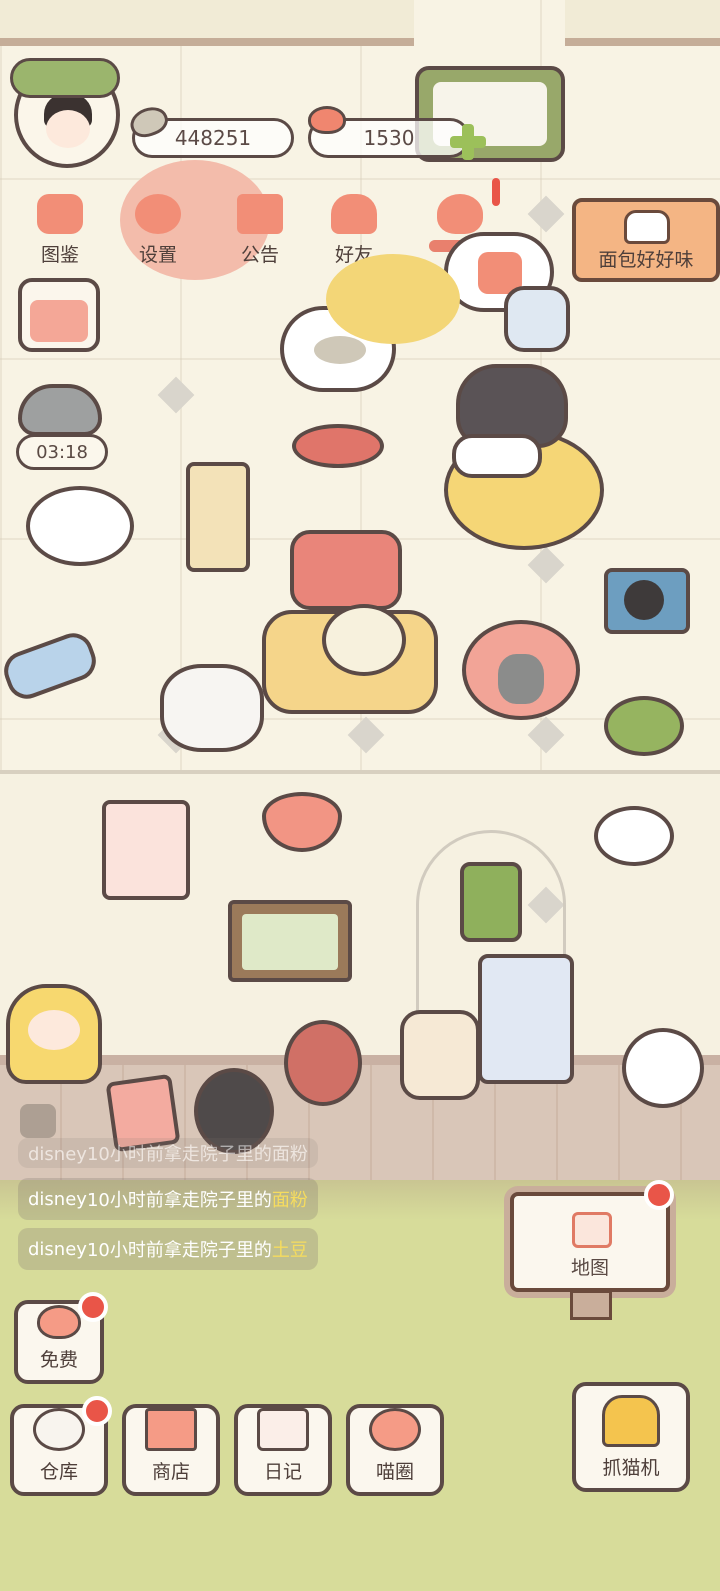 This screenshot has width=720, height=1591. Describe the element at coordinates (663, 1068) in the screenshot. I see `white-daruma` at that location.